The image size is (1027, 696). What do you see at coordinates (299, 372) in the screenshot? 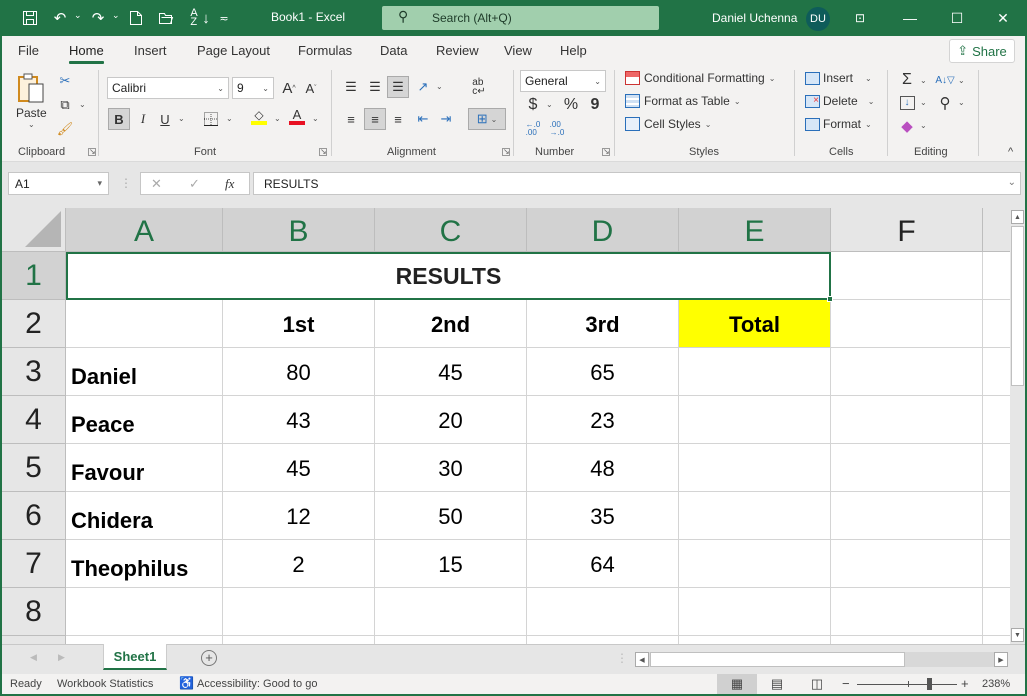
I see `cell-b3: 80` at bounding box center [299, 372].